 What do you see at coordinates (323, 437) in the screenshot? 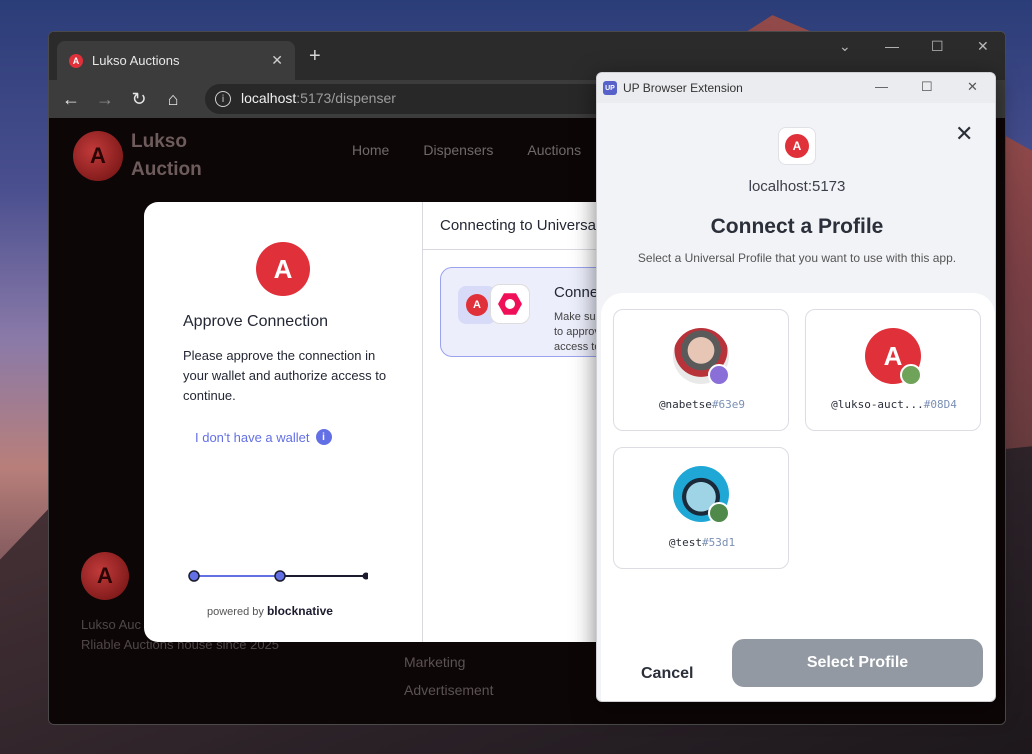
I see `info-icon: i` at bounding box center [323, 437].